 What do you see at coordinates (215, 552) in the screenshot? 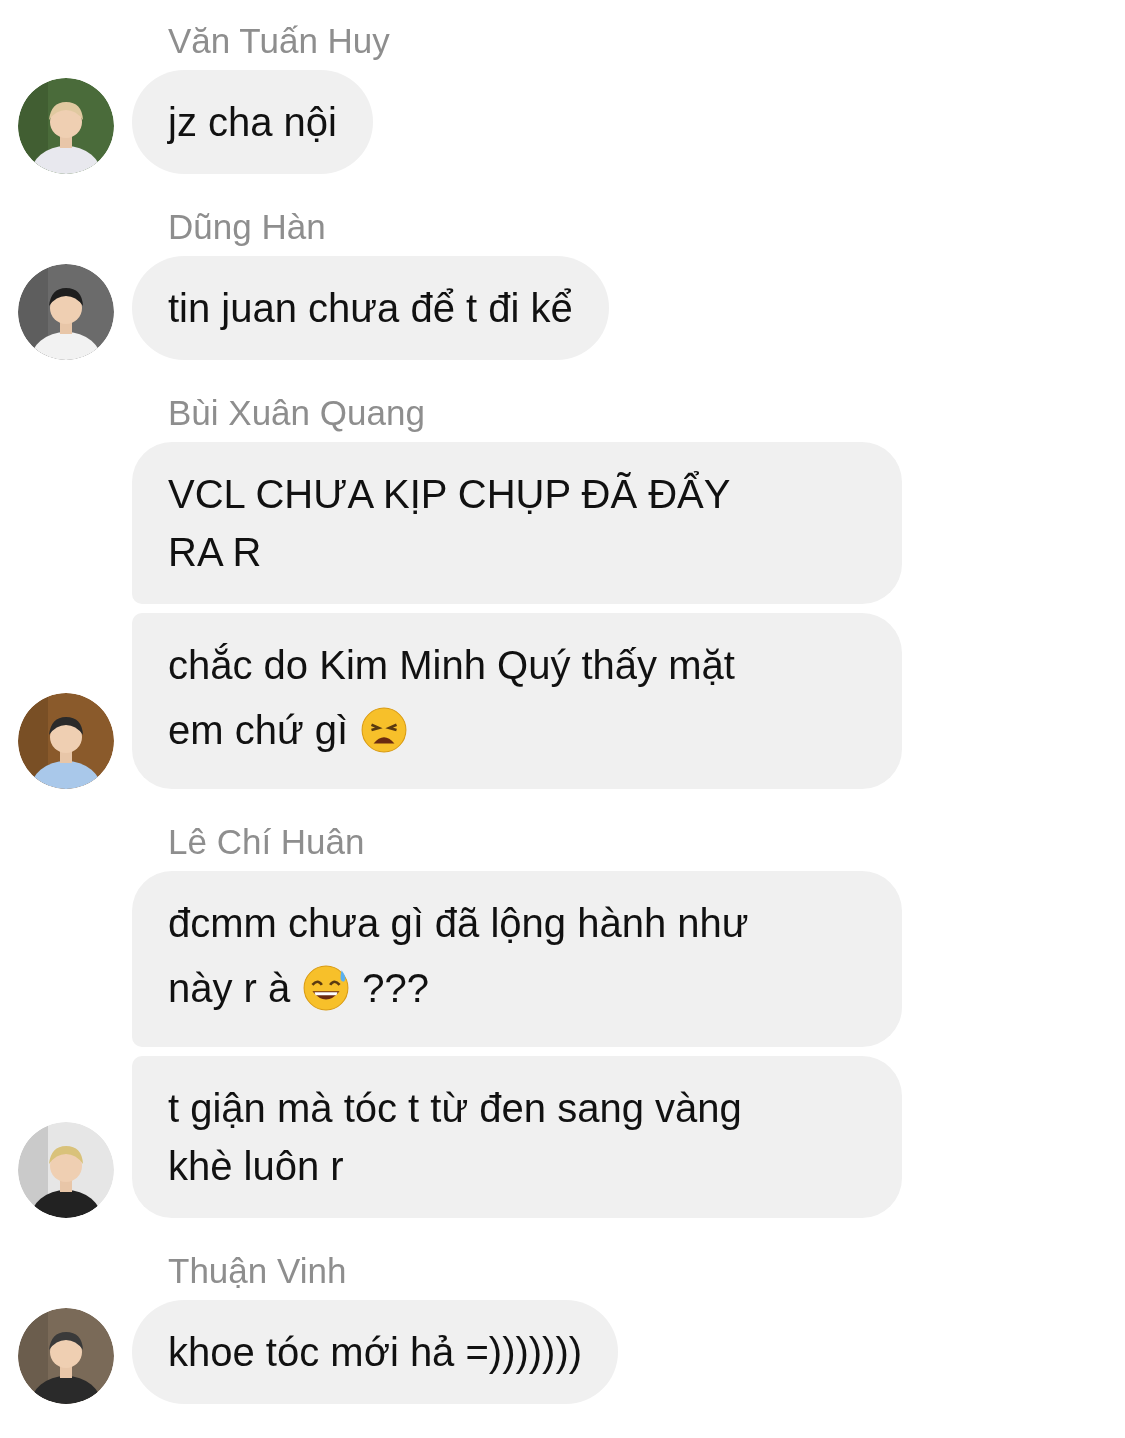
I see `message-text: RA R` at bounding box center [215, 552].